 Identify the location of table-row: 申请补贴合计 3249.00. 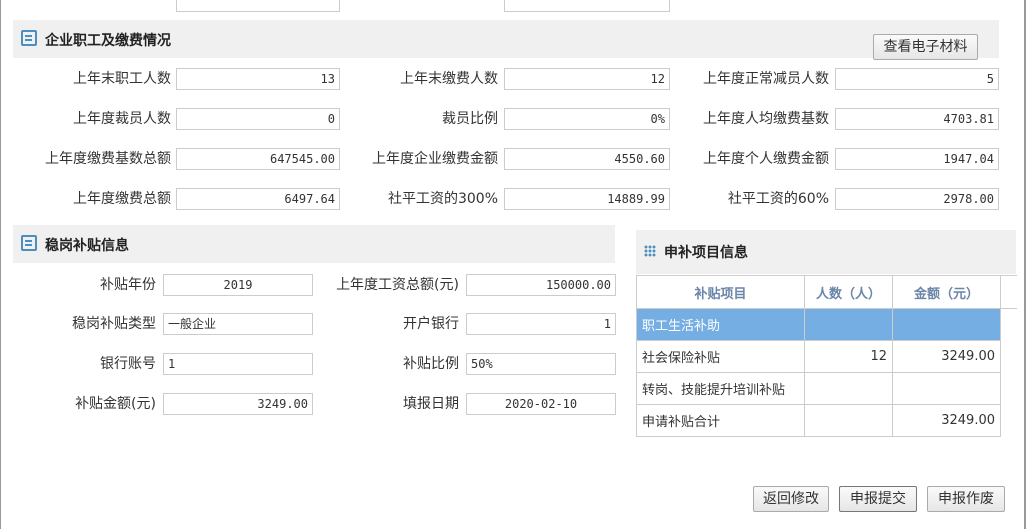
(826, 420).